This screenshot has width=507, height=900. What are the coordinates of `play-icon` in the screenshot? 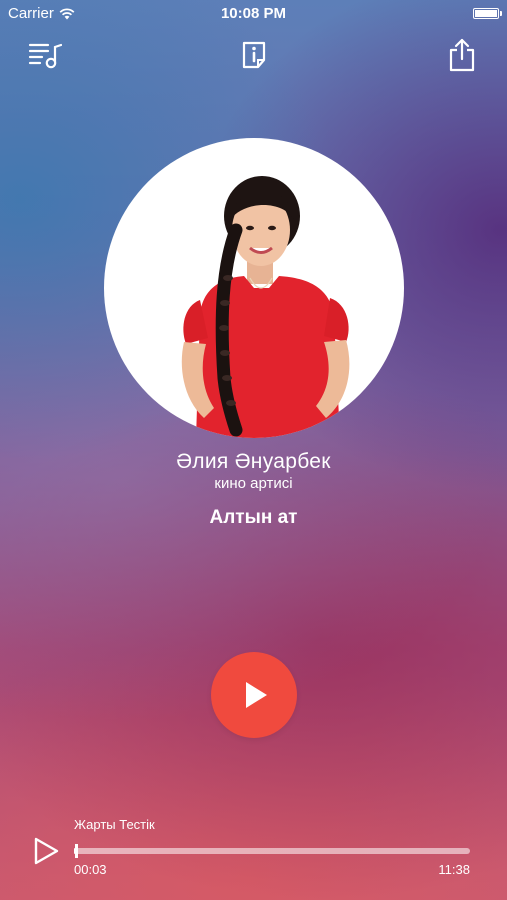 It's located at (256, 695).